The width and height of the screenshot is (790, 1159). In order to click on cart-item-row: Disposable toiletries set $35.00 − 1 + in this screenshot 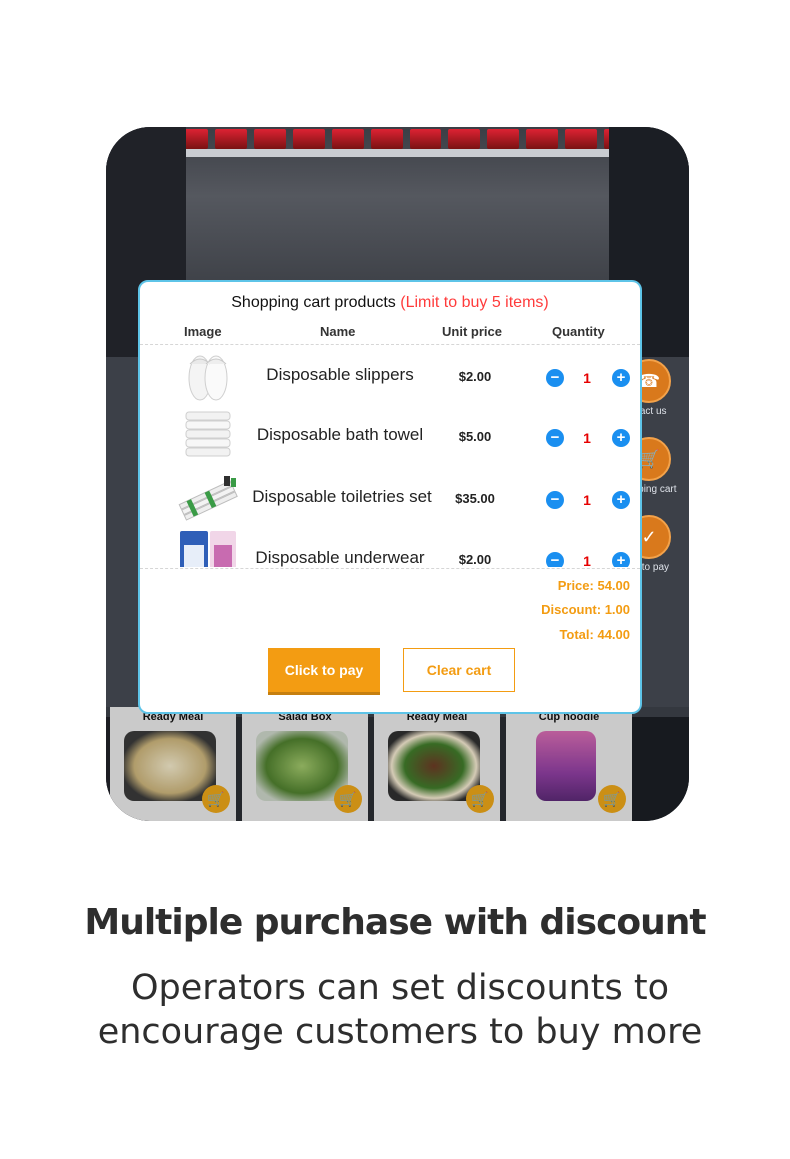, I will do `click(390, 497)`.